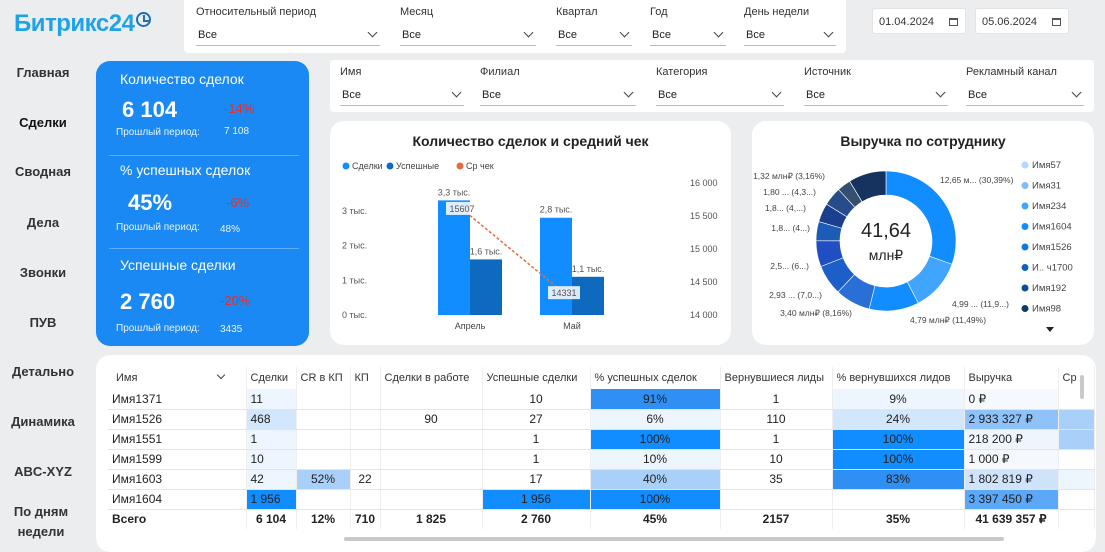 This screenshot has height=552, width=1105. I want to click on nav-detailed: Детально, so click(43, 372).